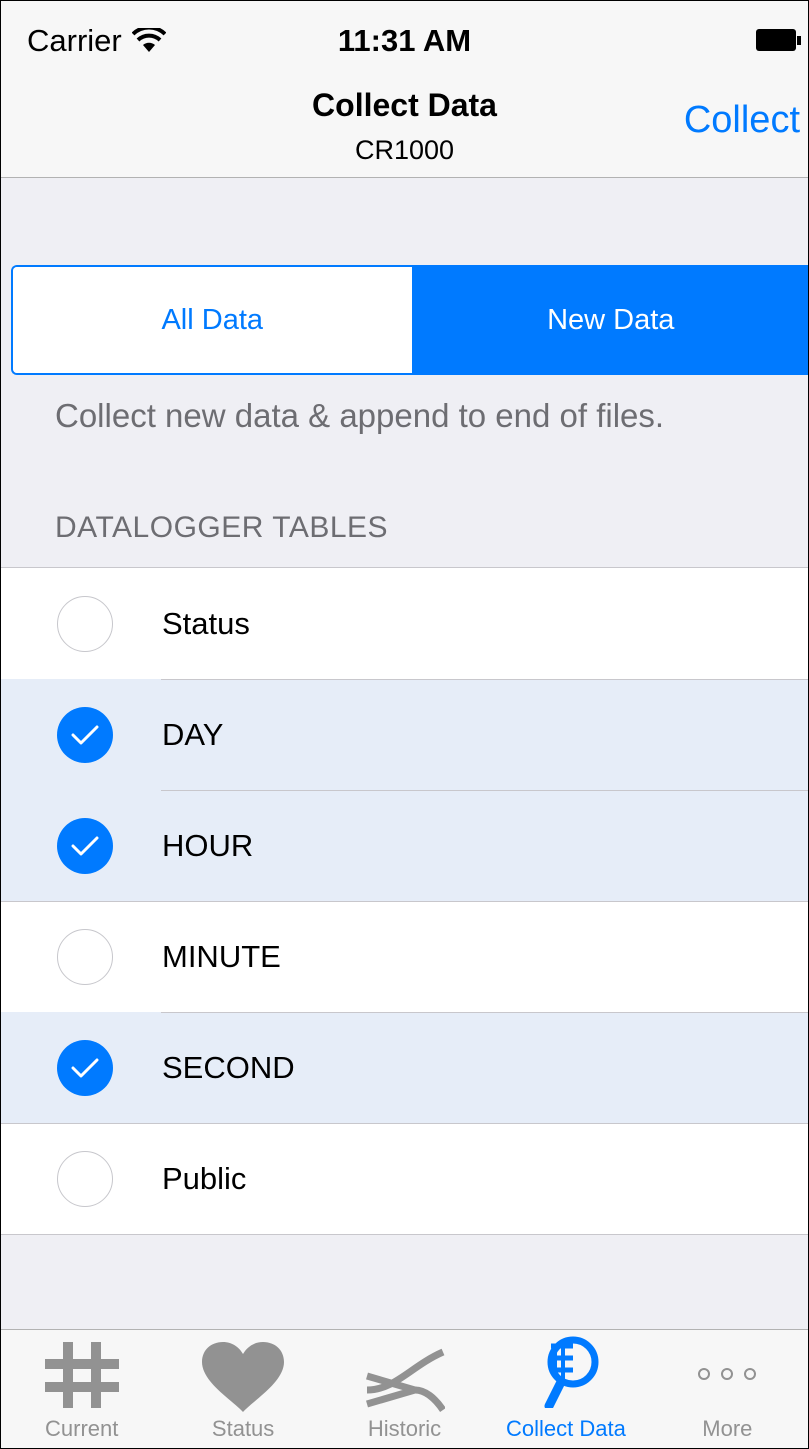 The image size is (809, 1449). Describe the element at coordinates (780, 40) in the screenshot. I see `battery-icon` at that location.